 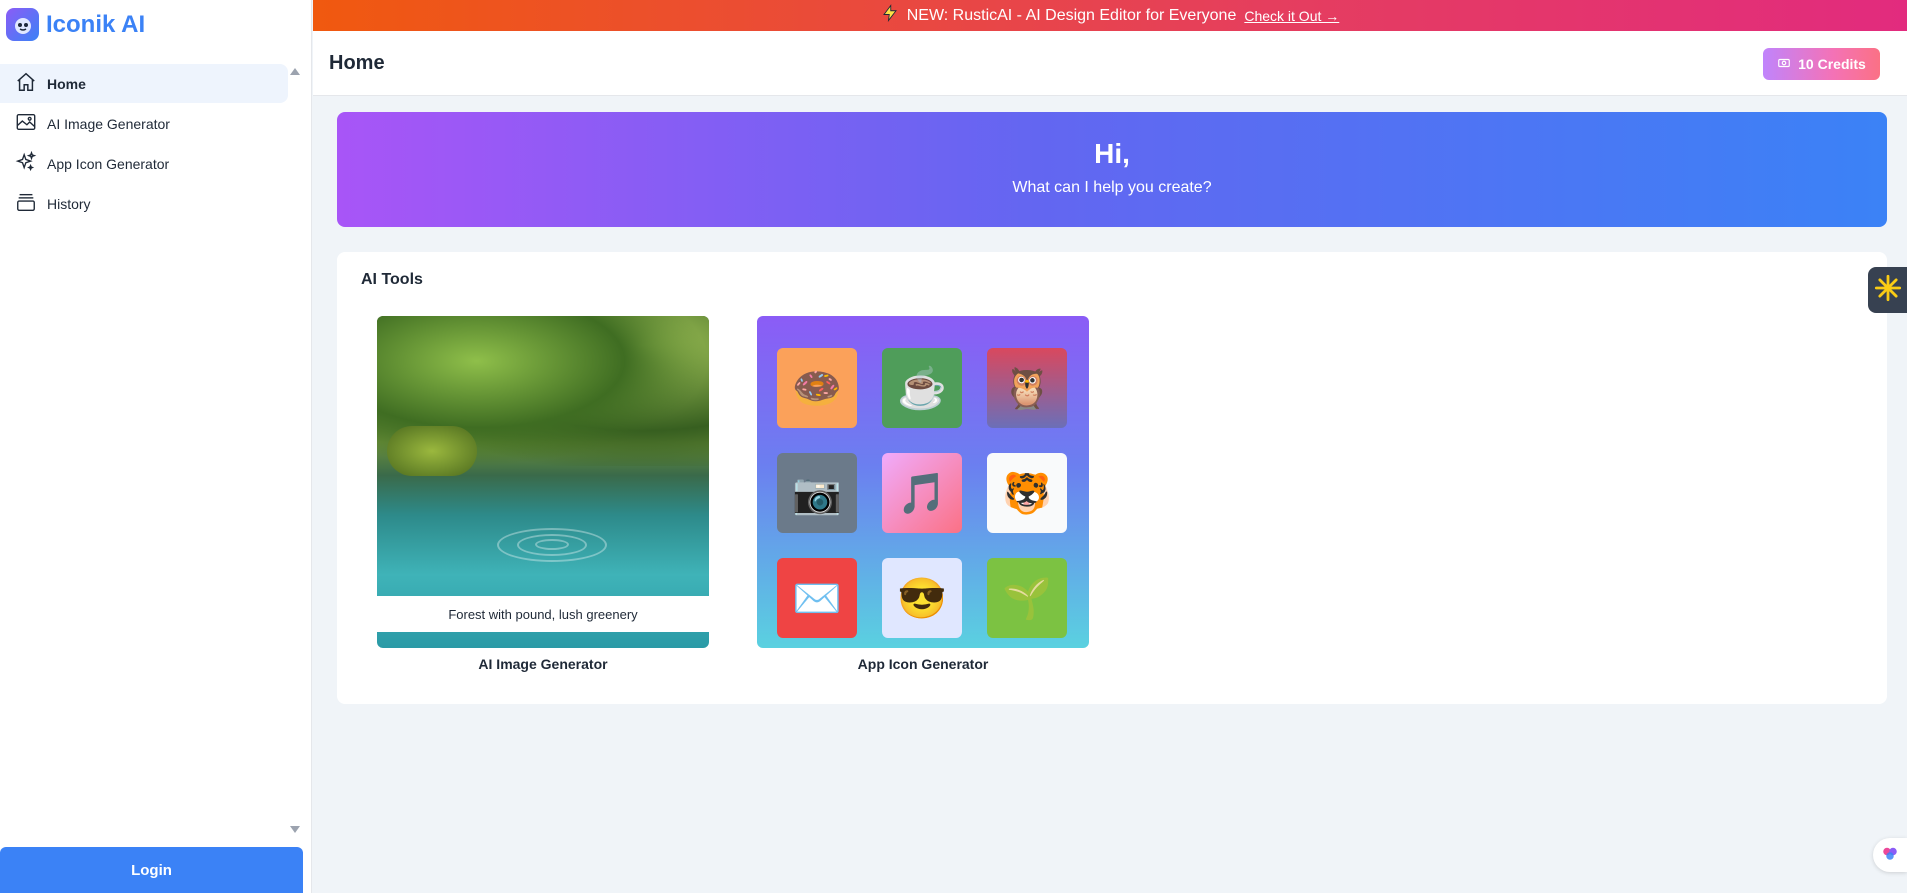 I want to click on asterisk-icon, so click(x=1888, y=290).